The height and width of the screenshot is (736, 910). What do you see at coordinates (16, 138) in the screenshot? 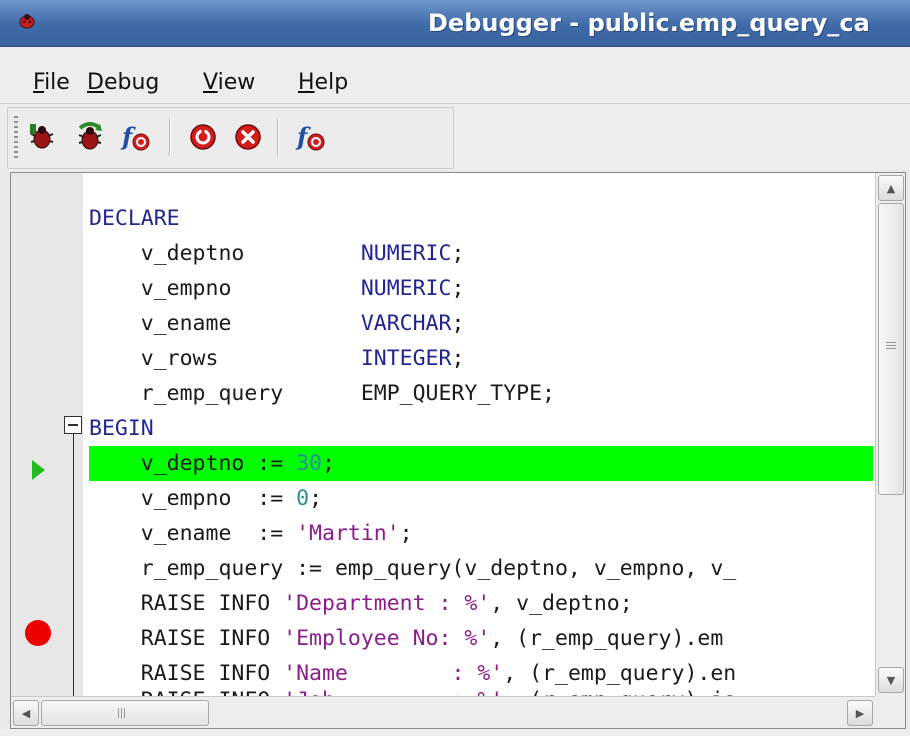
I see `toolbar-grip` at bounding box center [16, 138].